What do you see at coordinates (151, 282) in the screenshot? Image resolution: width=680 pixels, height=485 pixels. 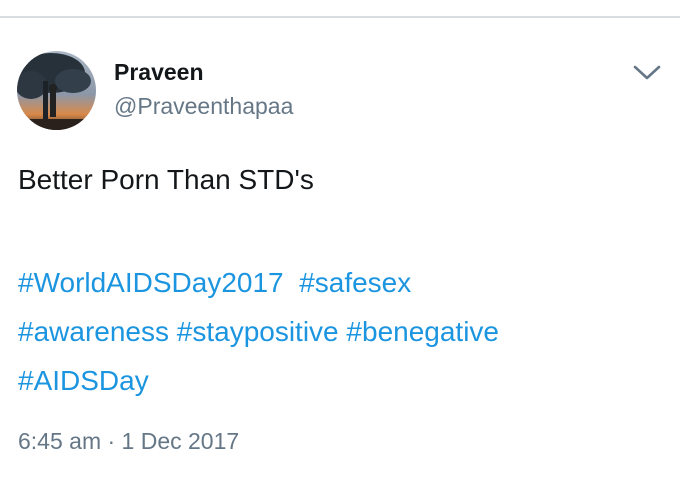 I see `hashtag-link: #WorldAIDSDay2017` at bounding box center [151, 282].